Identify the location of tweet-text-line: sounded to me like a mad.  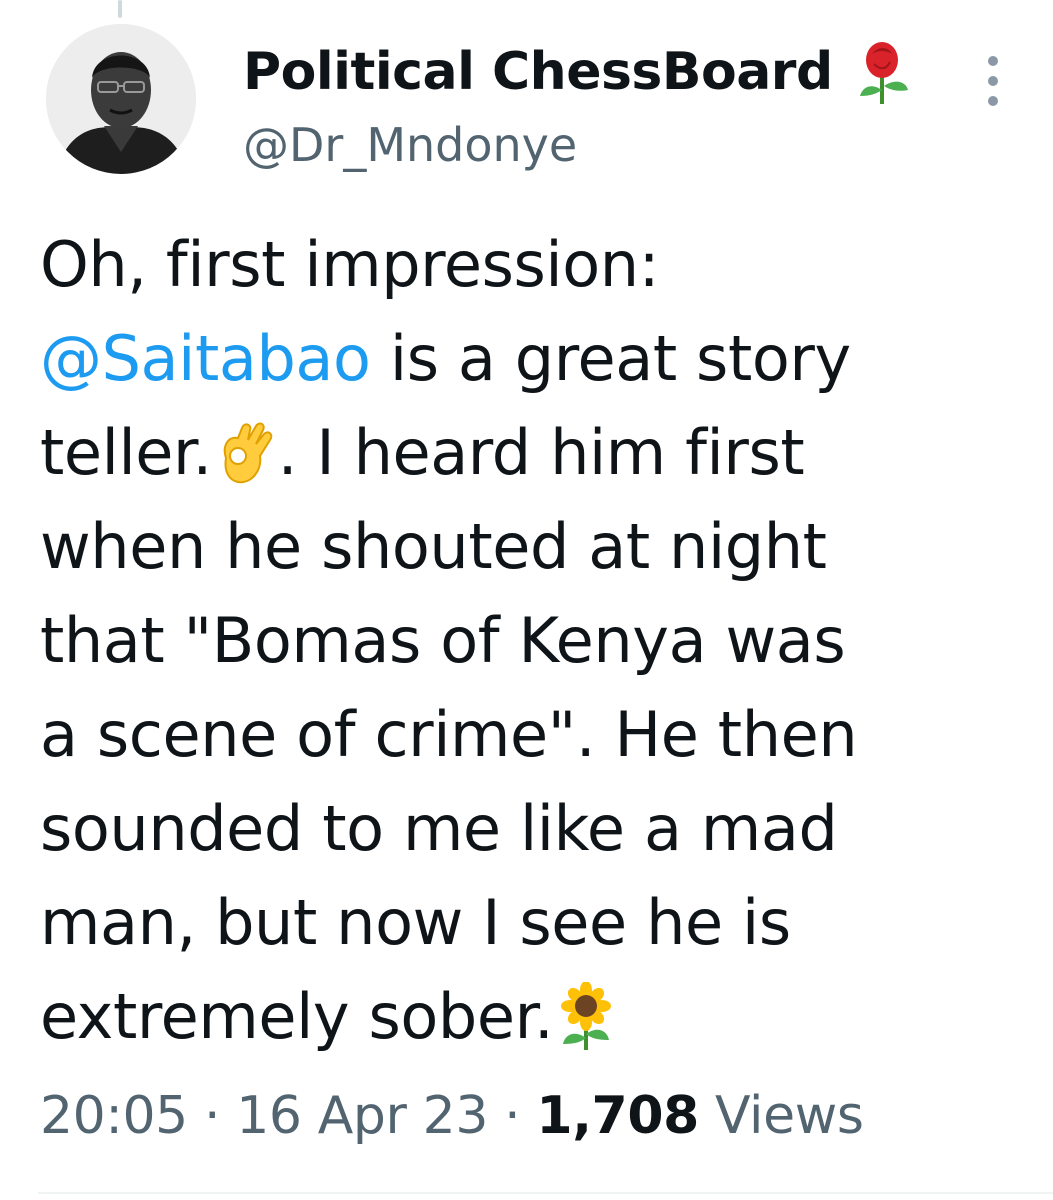
(439, 828).